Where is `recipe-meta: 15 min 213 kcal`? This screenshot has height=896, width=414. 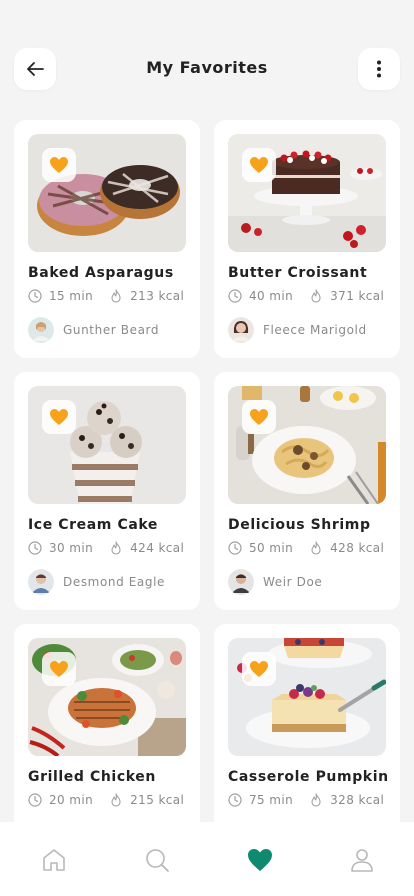
recipe-meta: 15 min 213 kcal is located at coordinates (106, 296).